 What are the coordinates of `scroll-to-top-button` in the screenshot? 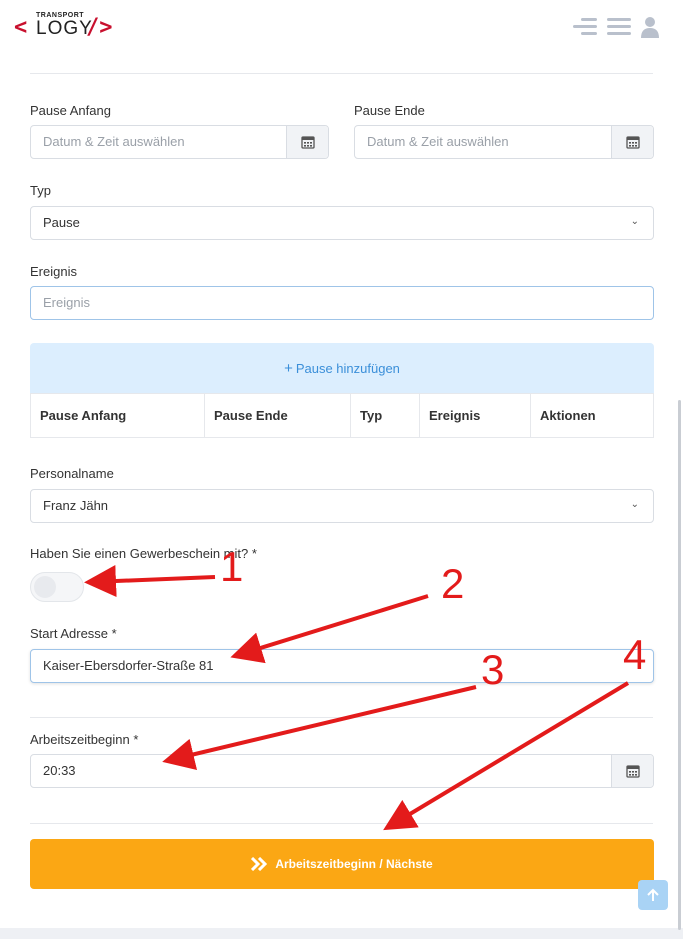 It's located at (653, 895).